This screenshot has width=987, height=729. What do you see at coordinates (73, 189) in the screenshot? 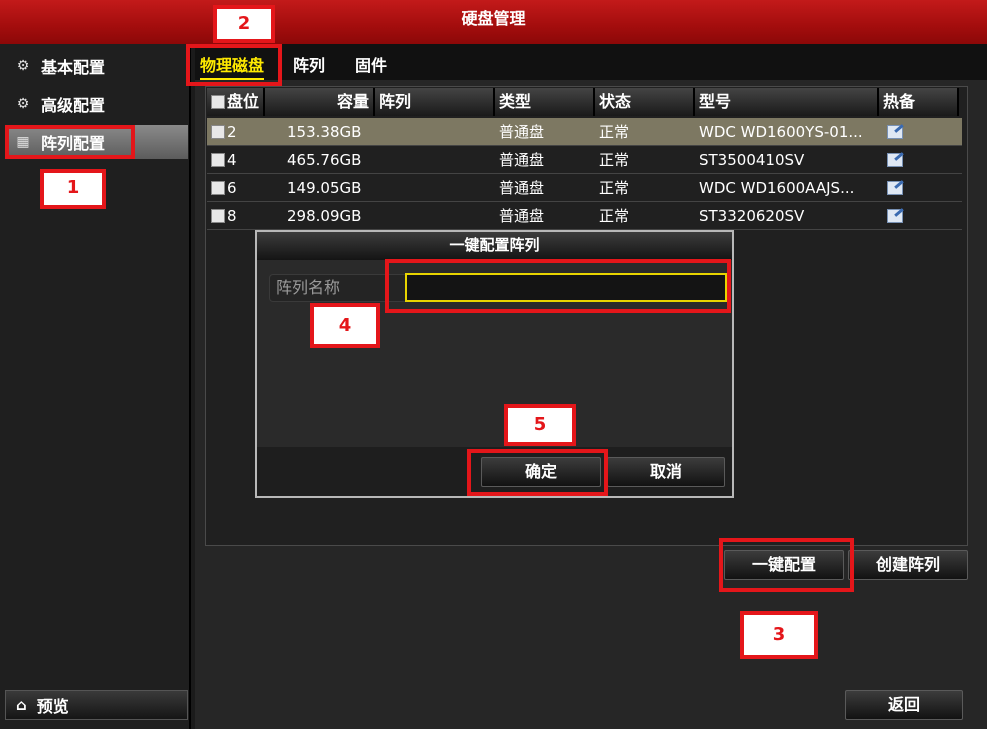
I see `step-marker: 1` at bounding box center [73, 189].